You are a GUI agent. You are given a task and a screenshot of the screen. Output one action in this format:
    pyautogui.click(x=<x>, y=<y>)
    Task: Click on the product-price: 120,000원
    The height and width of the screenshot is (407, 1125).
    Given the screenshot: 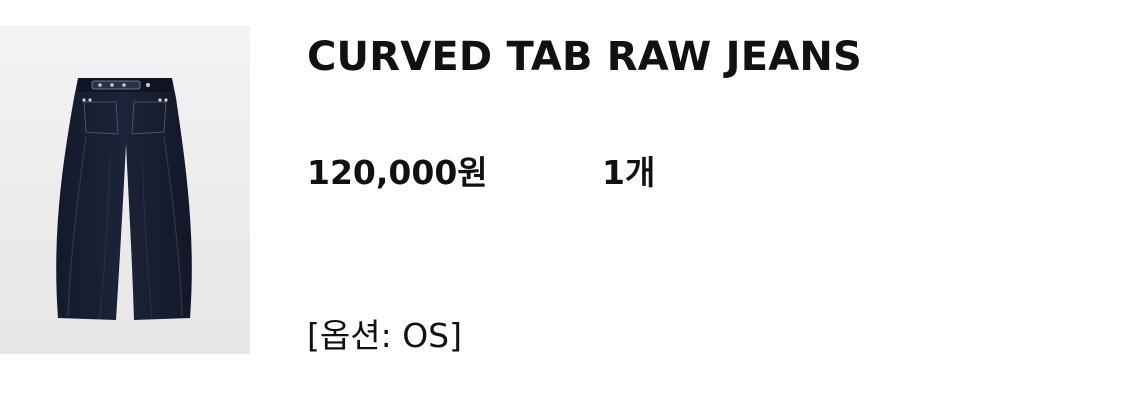 What is the action you would take?
    pyautogui.click(x=397, y=172)
    